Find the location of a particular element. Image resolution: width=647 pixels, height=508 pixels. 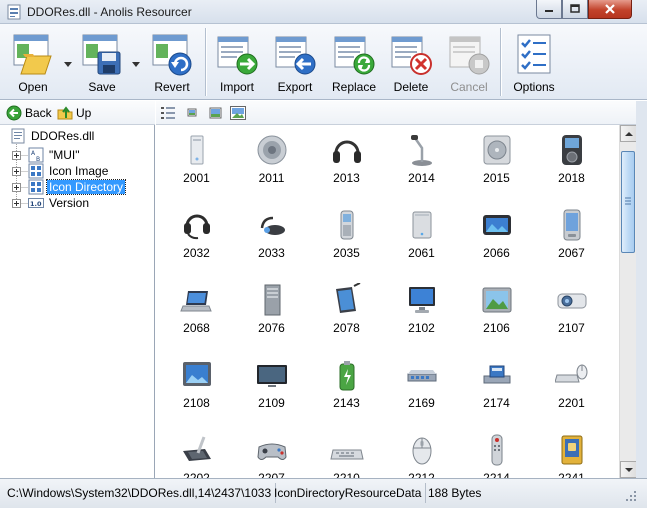

scroll-down-button is located at coordinates (628, 469).